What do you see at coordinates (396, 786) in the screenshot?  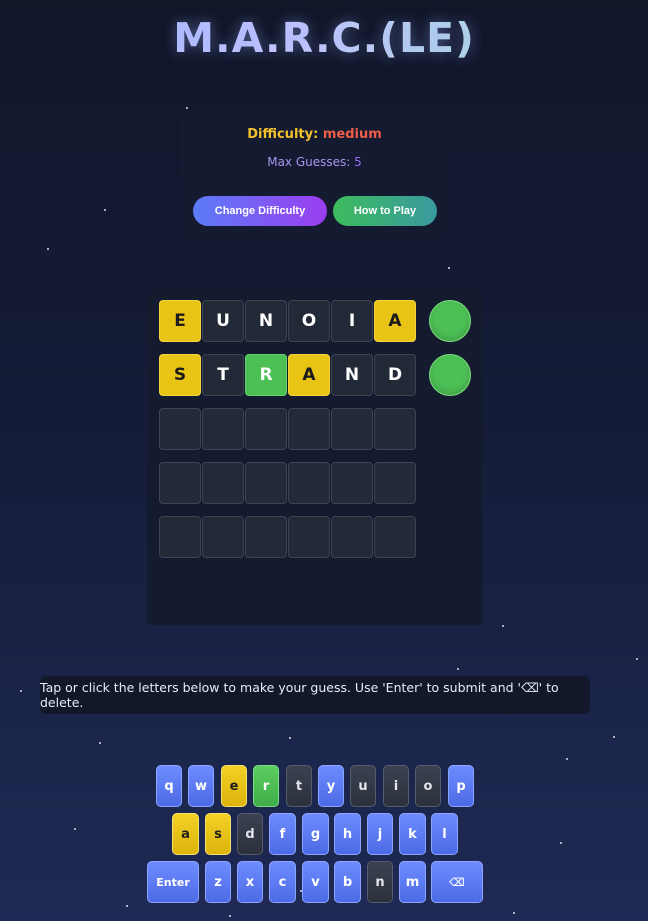 I see `key-i: i` at bounding box center [396, 786].